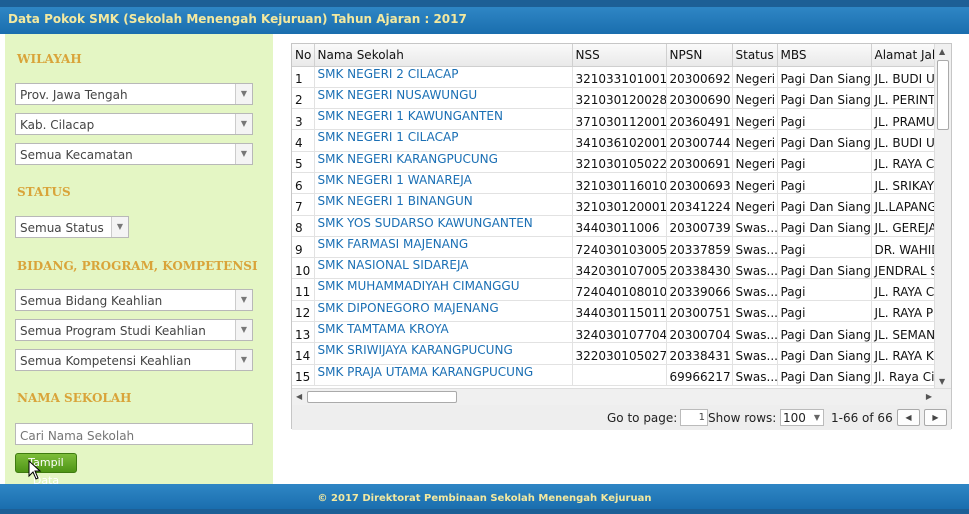 This screenshot has width=969, height=514. I want to click on cell-nss: 321030116010, so click(619, 183).